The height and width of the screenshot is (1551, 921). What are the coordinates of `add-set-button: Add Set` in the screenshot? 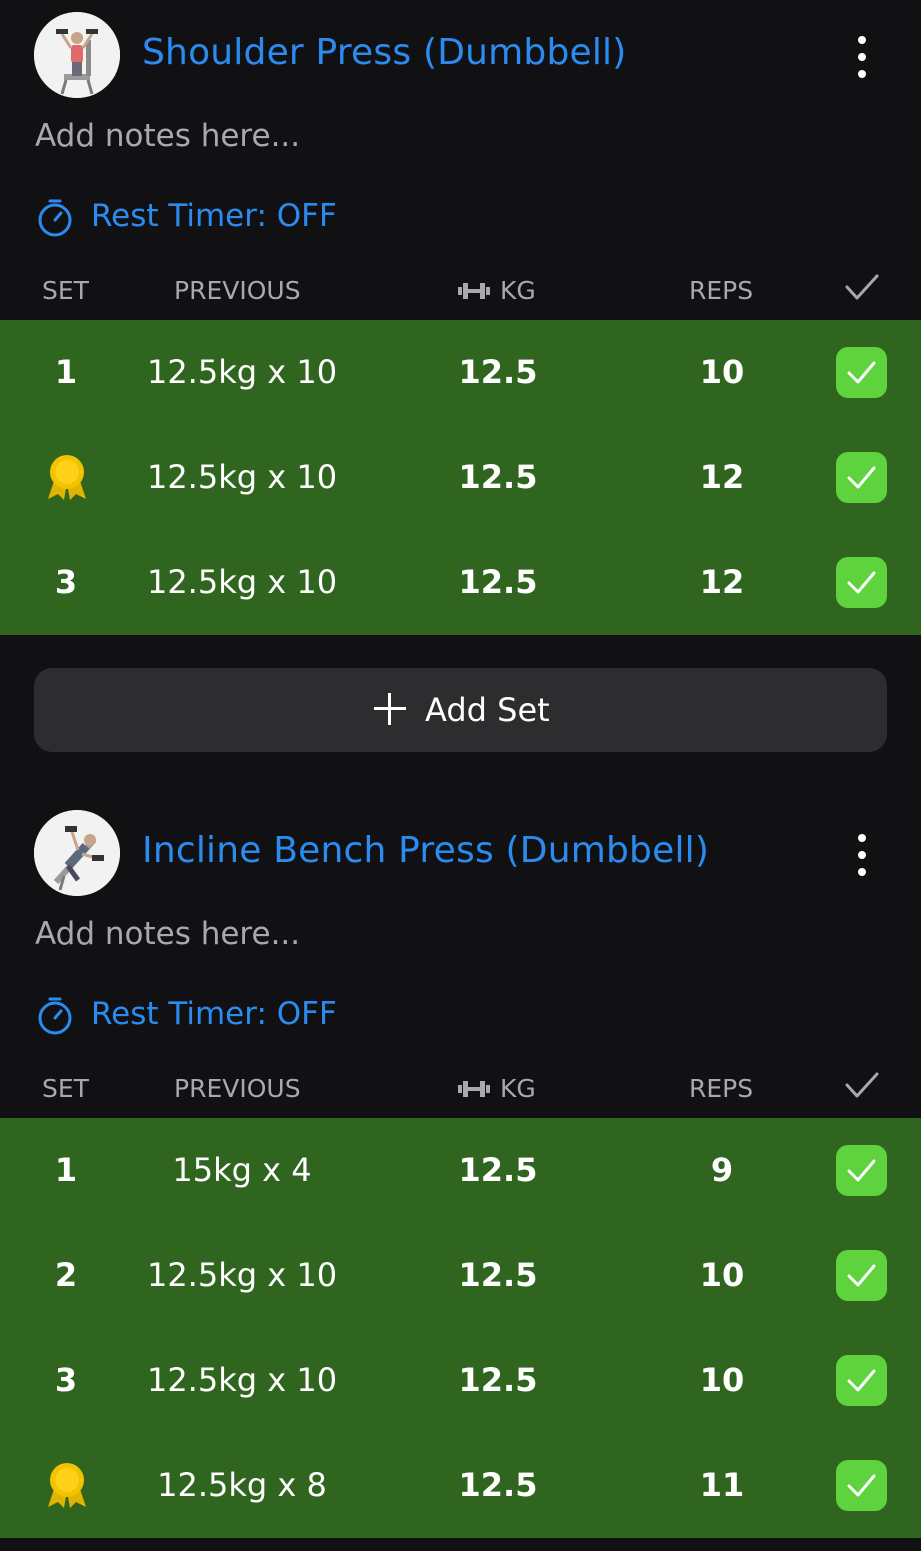 It's located at (460, 710).